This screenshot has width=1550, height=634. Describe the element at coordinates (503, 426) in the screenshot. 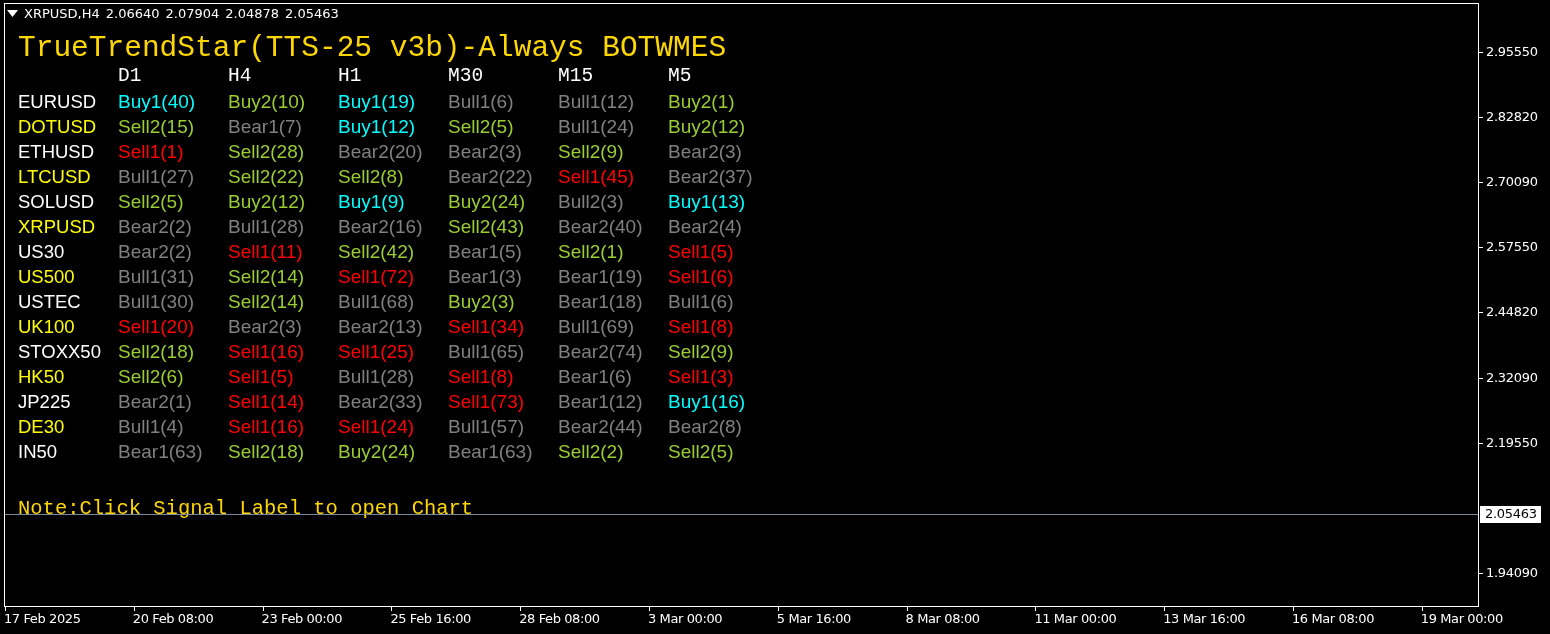

I see `signal-label: Bull1(57)` at that location.